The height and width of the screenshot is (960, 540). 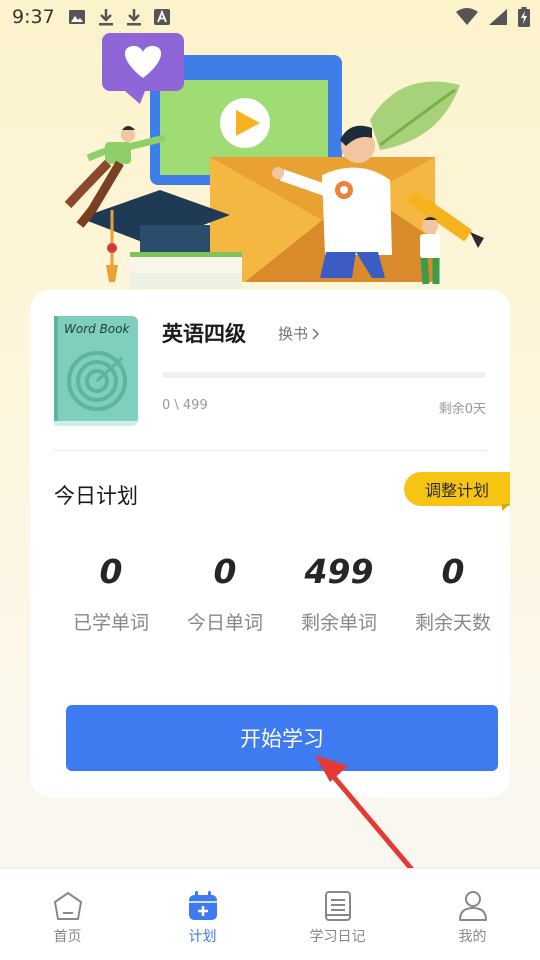 I want to click on book-cover: Word Book, so click(x=96, y=371).